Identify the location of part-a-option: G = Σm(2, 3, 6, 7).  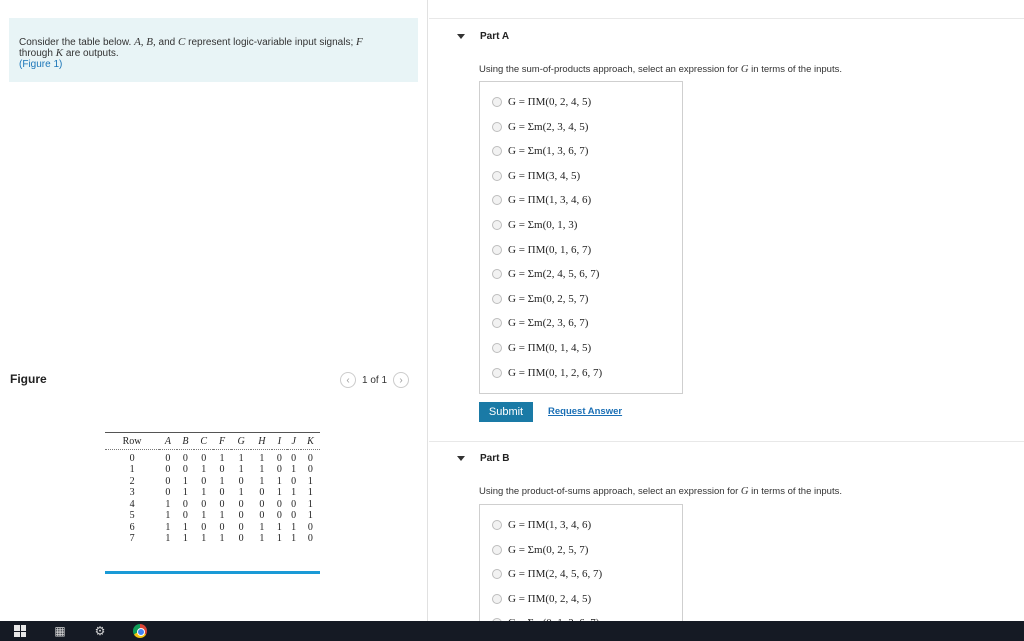
(540, 323).